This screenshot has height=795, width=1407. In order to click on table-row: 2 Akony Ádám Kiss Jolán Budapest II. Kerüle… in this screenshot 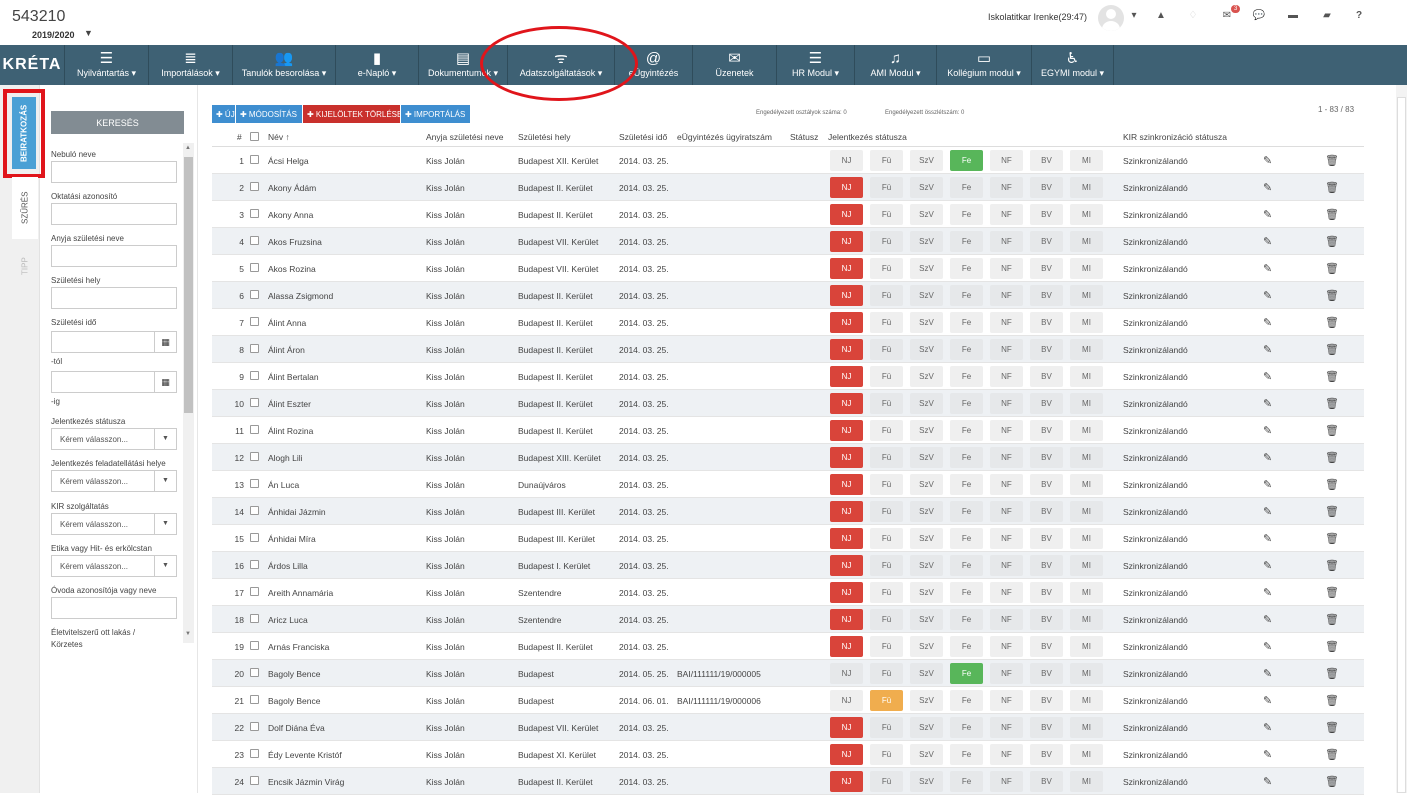, I will do `click(788, 187)`.